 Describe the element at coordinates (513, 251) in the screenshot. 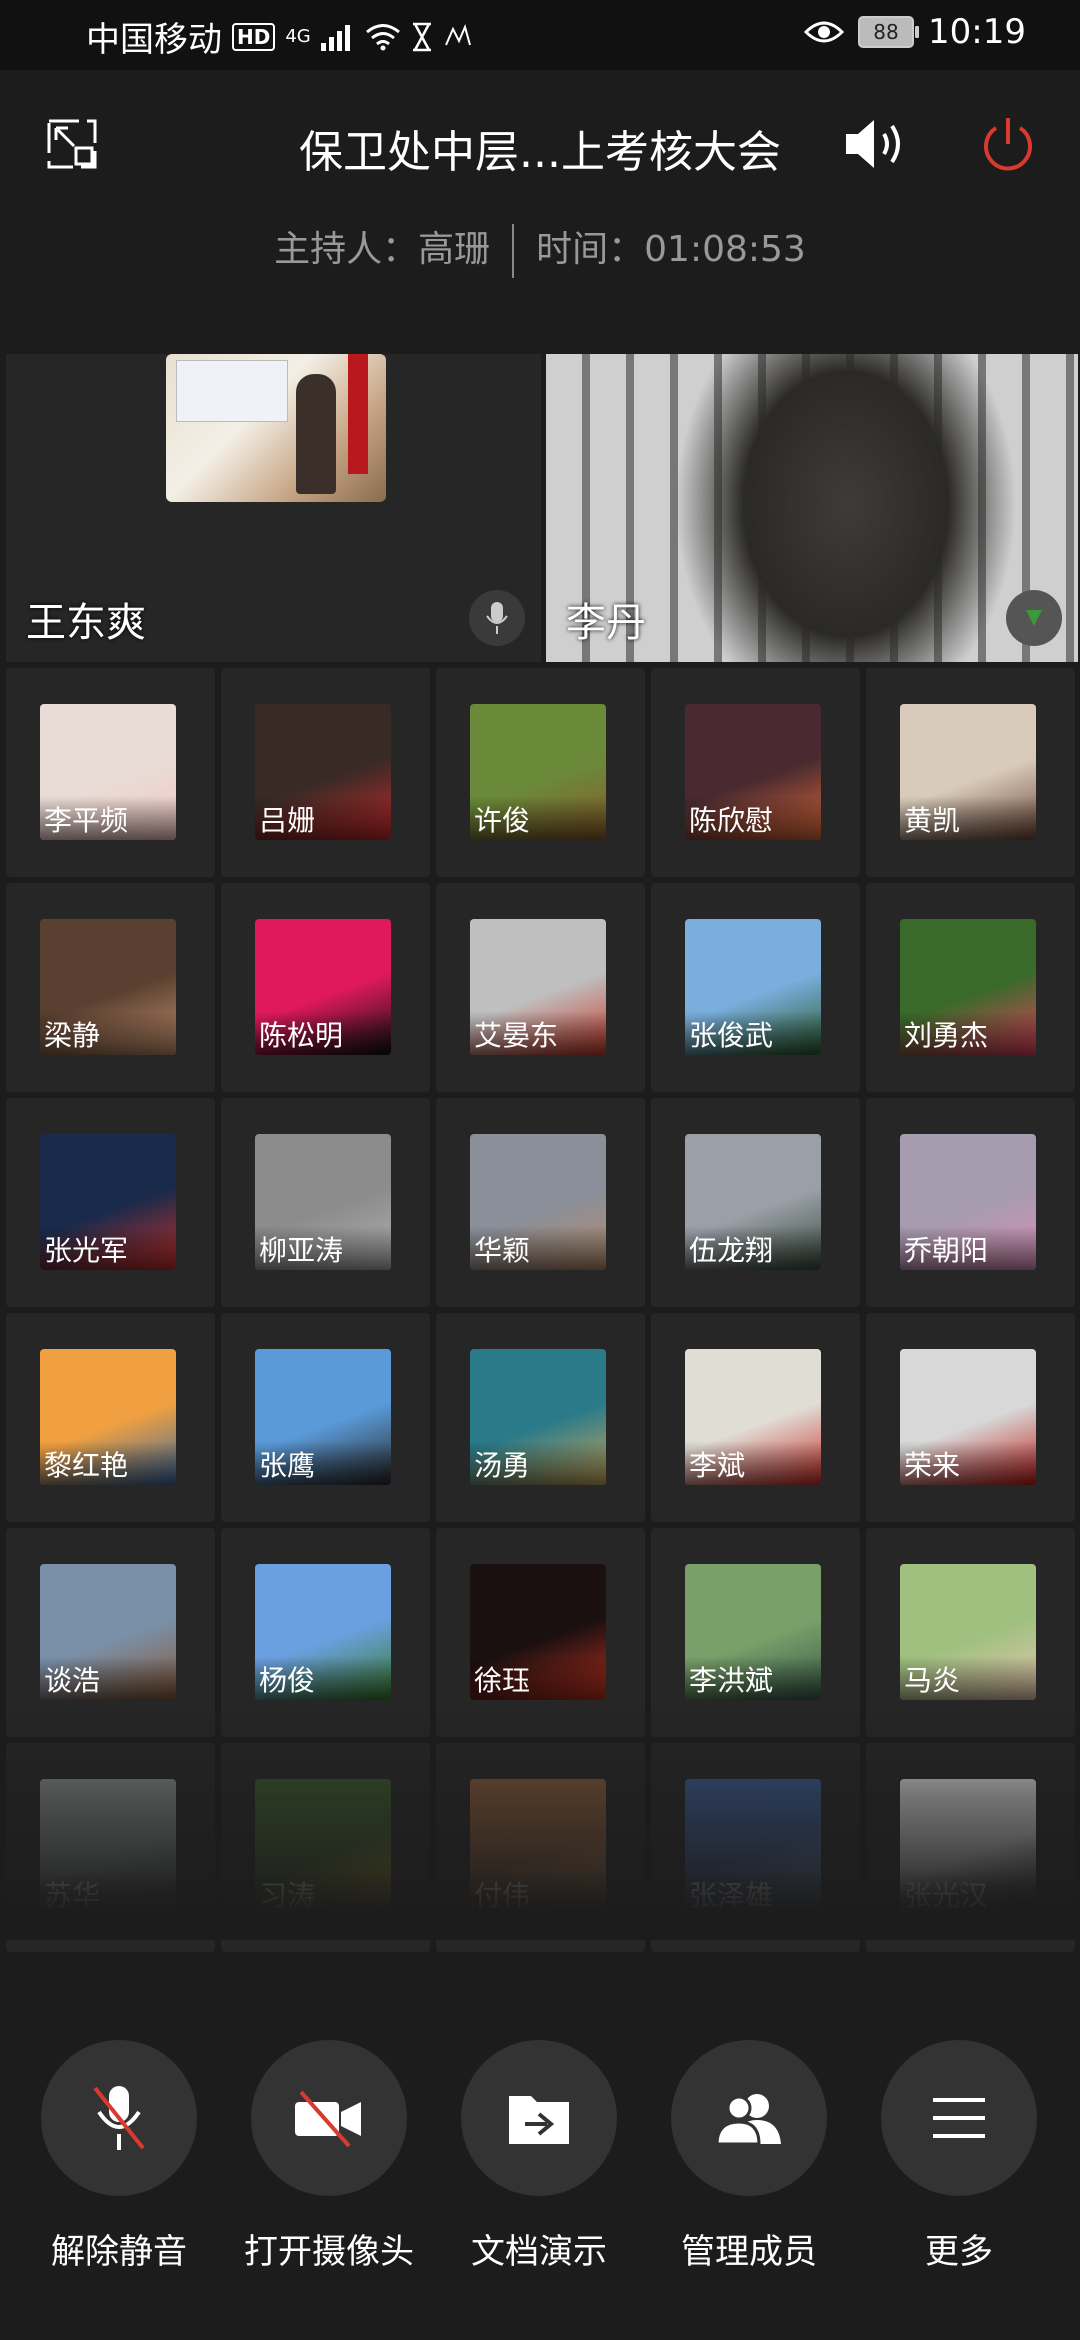

I see `info-divider` at that location.